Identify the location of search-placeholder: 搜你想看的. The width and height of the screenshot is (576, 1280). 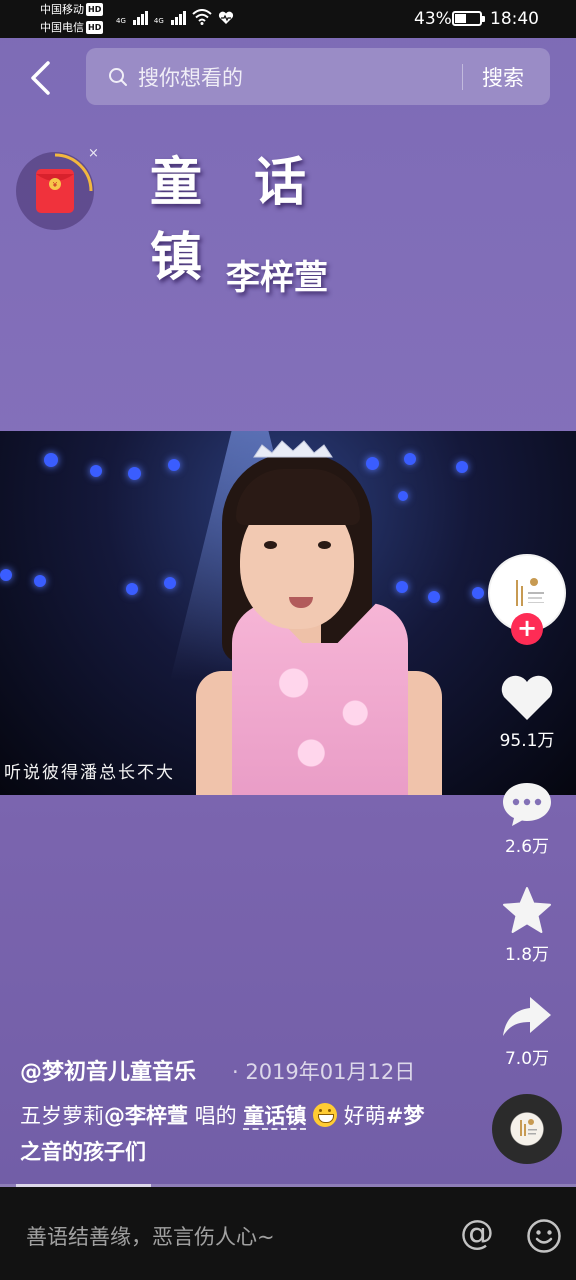
(190, 78).